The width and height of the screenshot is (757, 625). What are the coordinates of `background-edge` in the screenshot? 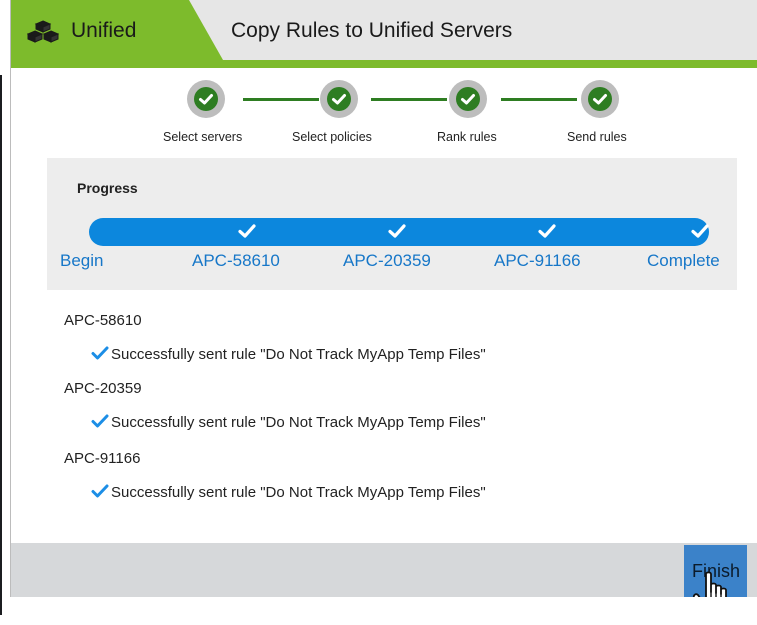 It's located at (5, 311).